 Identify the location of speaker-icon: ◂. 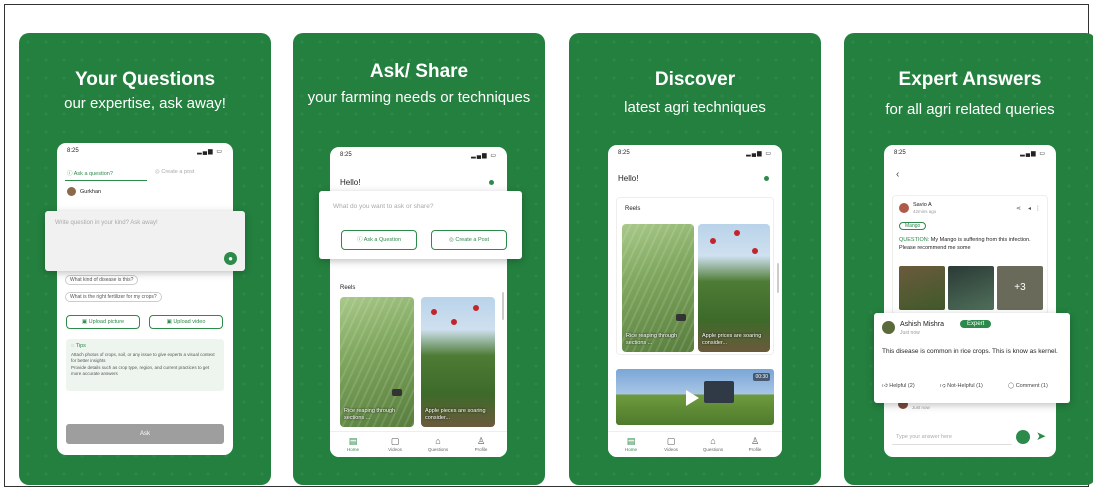
(1029, 208).